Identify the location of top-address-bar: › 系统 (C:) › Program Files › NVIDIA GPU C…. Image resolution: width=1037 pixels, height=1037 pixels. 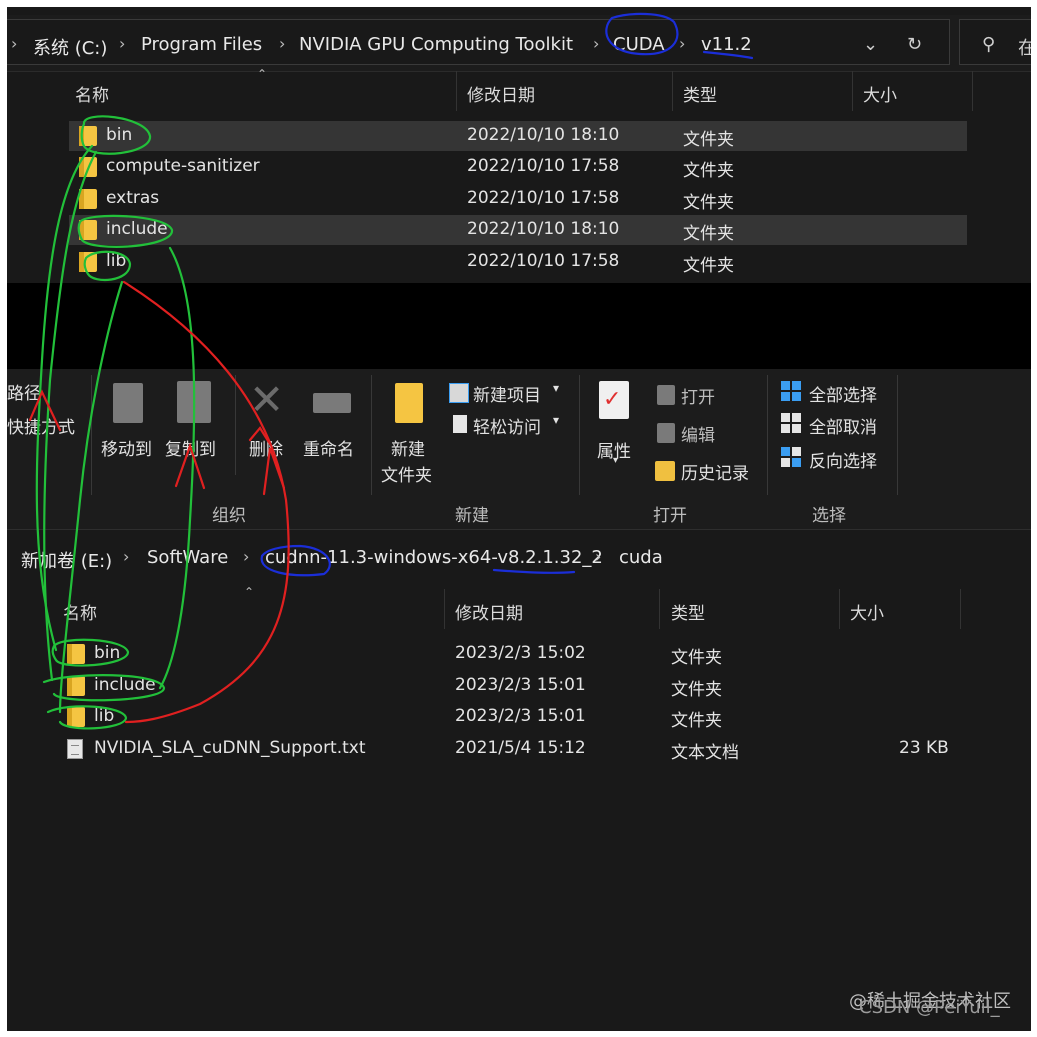
(519, 43).